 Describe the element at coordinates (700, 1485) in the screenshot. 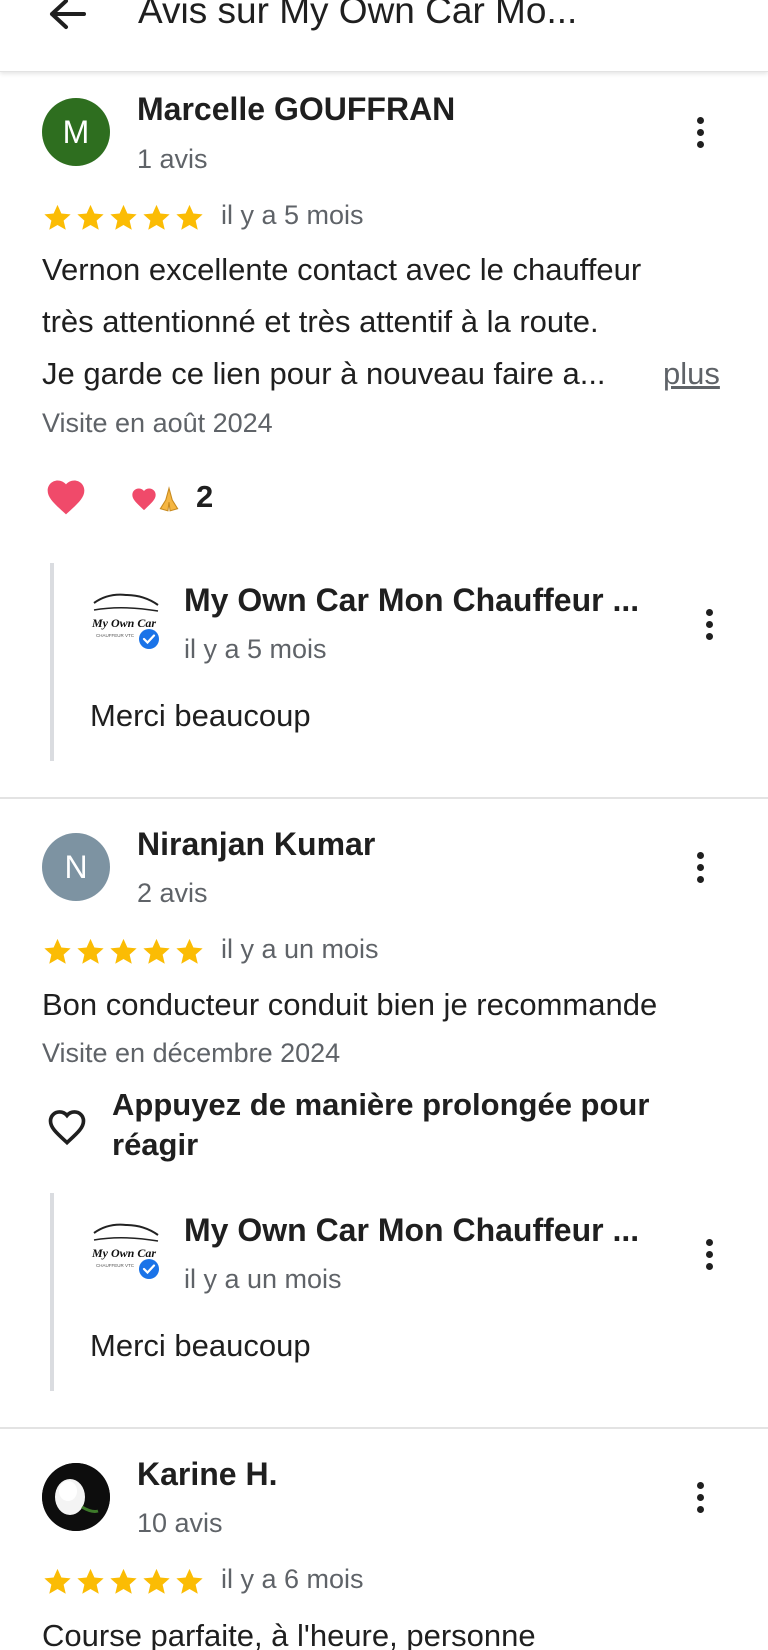

I see `more-vert-icon` at that location.